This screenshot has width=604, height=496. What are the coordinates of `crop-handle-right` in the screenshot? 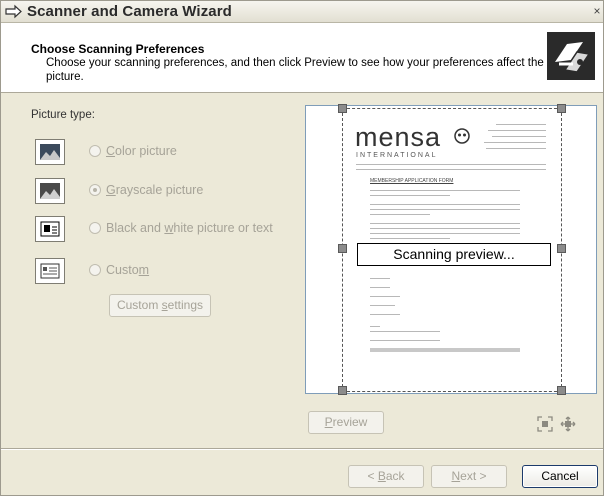 It's located at (561, 248).